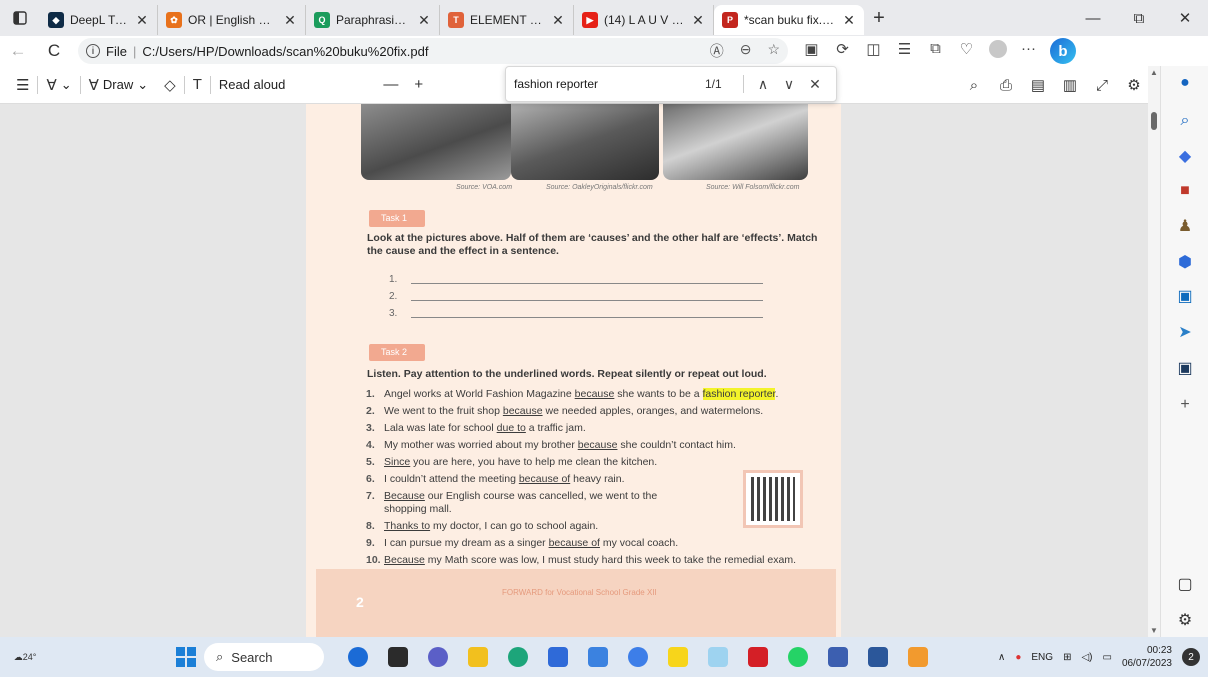 The height and width of the screenshot is (677, 1208). What do you see at coordinates (22, 85) in the screenshot?
I see `contents-icon: ☰` at bounding box center [22, 85].